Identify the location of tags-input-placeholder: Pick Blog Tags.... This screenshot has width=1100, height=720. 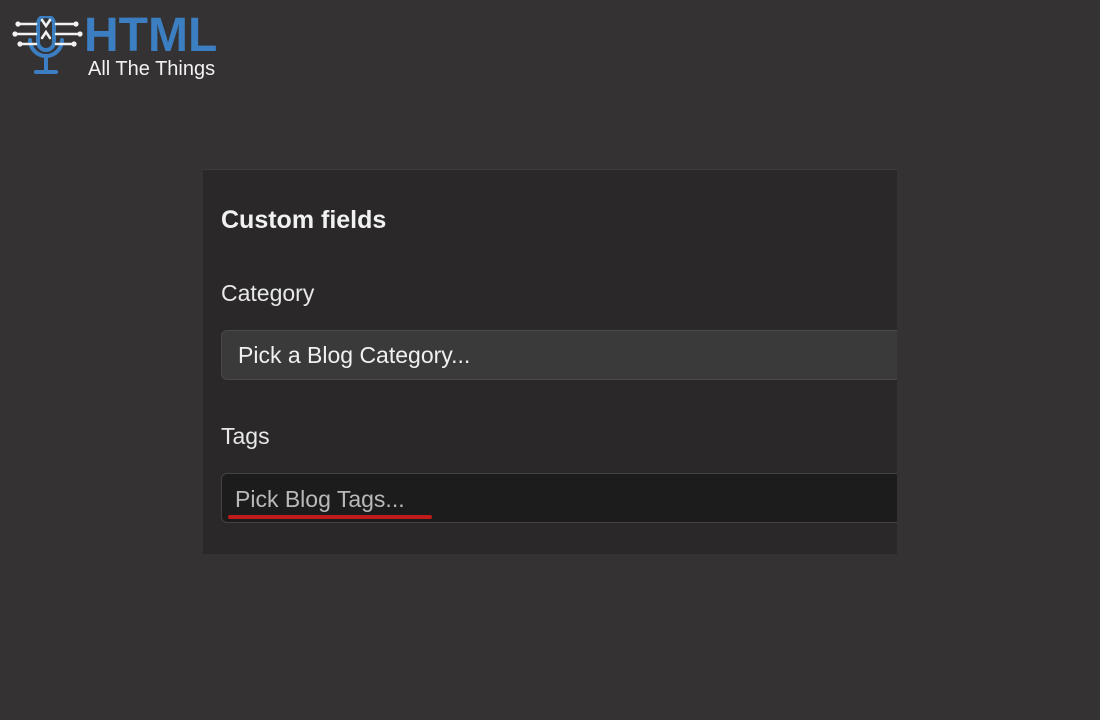
(320, 499).